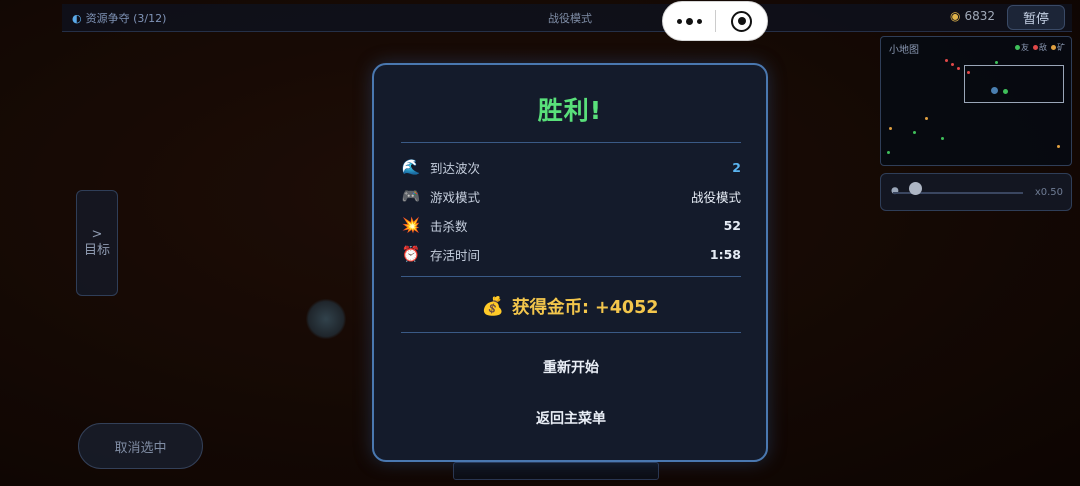 This screenshot has height=486, width=1080. I want to click on gold-amount: 6832, so click(980, 16).